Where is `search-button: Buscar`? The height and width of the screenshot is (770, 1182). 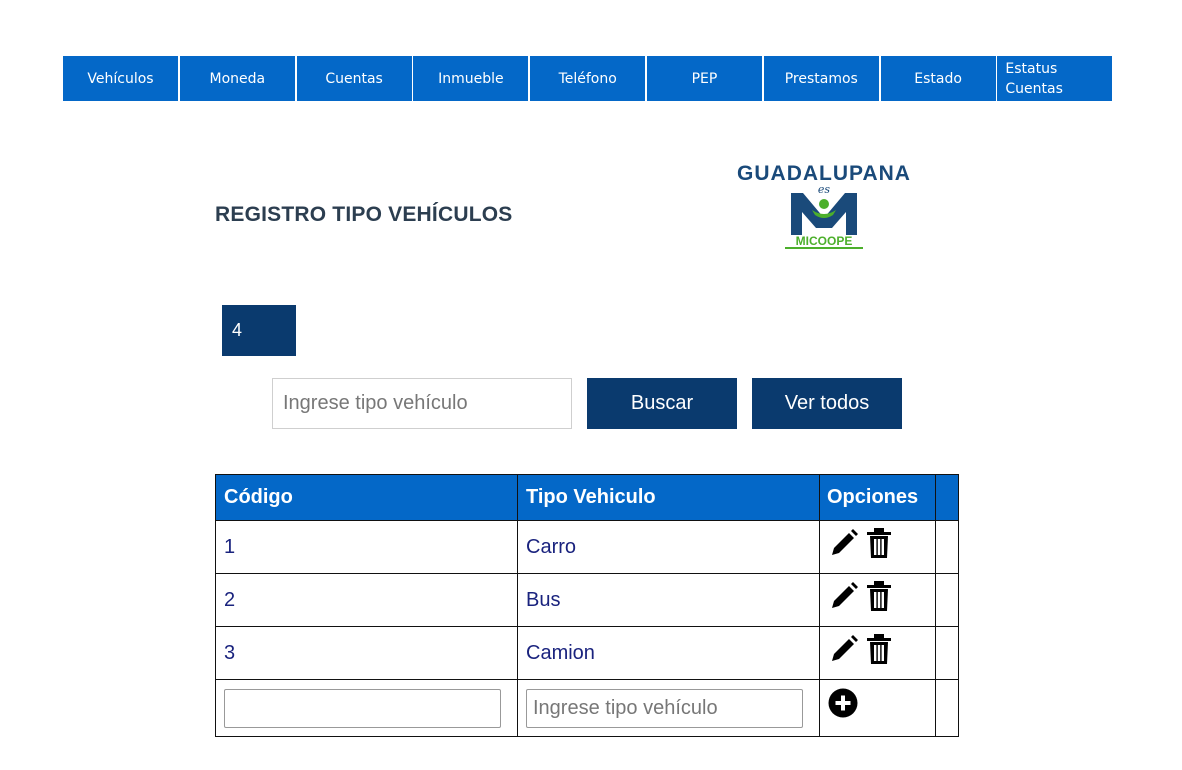
search-button: Buscar is located at coordinates (662, 403).